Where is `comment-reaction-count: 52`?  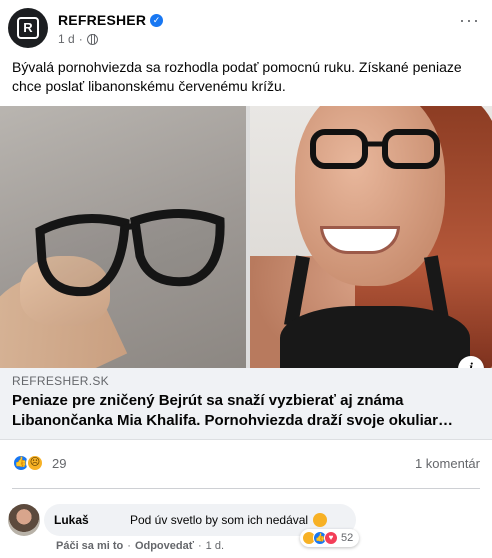 comment-reaction-count: 52 is located at coordinates (347, 538).